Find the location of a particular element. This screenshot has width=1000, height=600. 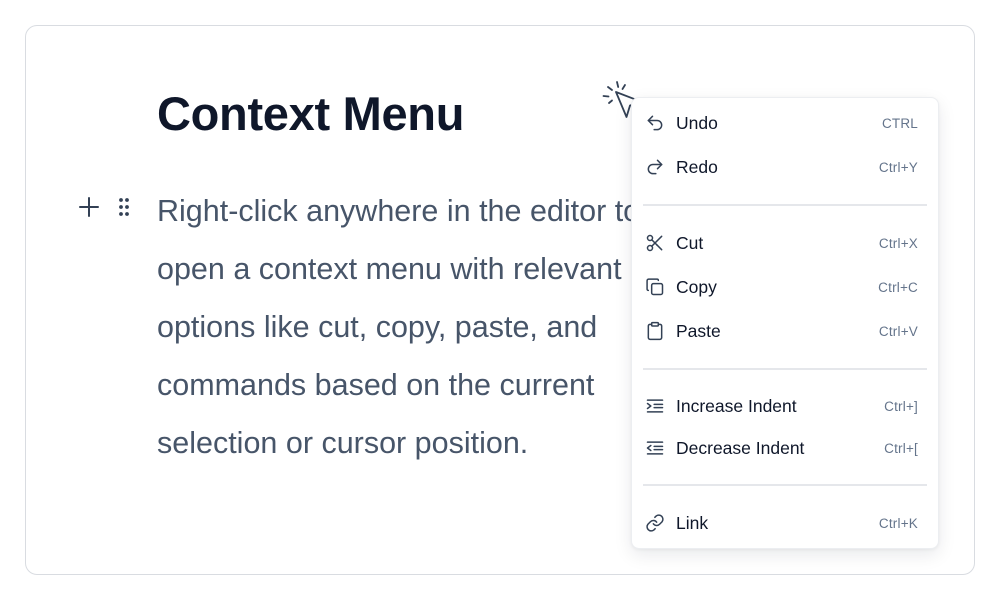

menu-item-label: Link is located at coordinates (692, 522).